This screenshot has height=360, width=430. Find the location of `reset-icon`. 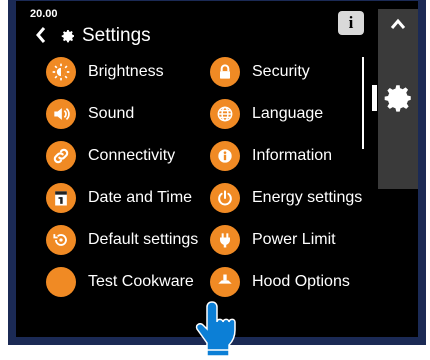

reset-icon is located at coordinates (61, 240).